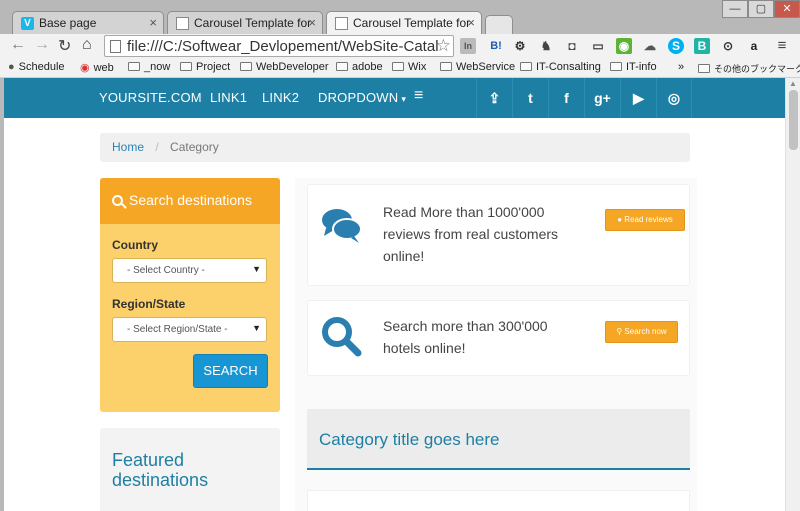 Image resolution: width=800 pixels, height=511 pixels. What do you see at coordinates (754, 46) in the screenshot?
I see `amazon-icon: a` at bounding box center [754, 46].